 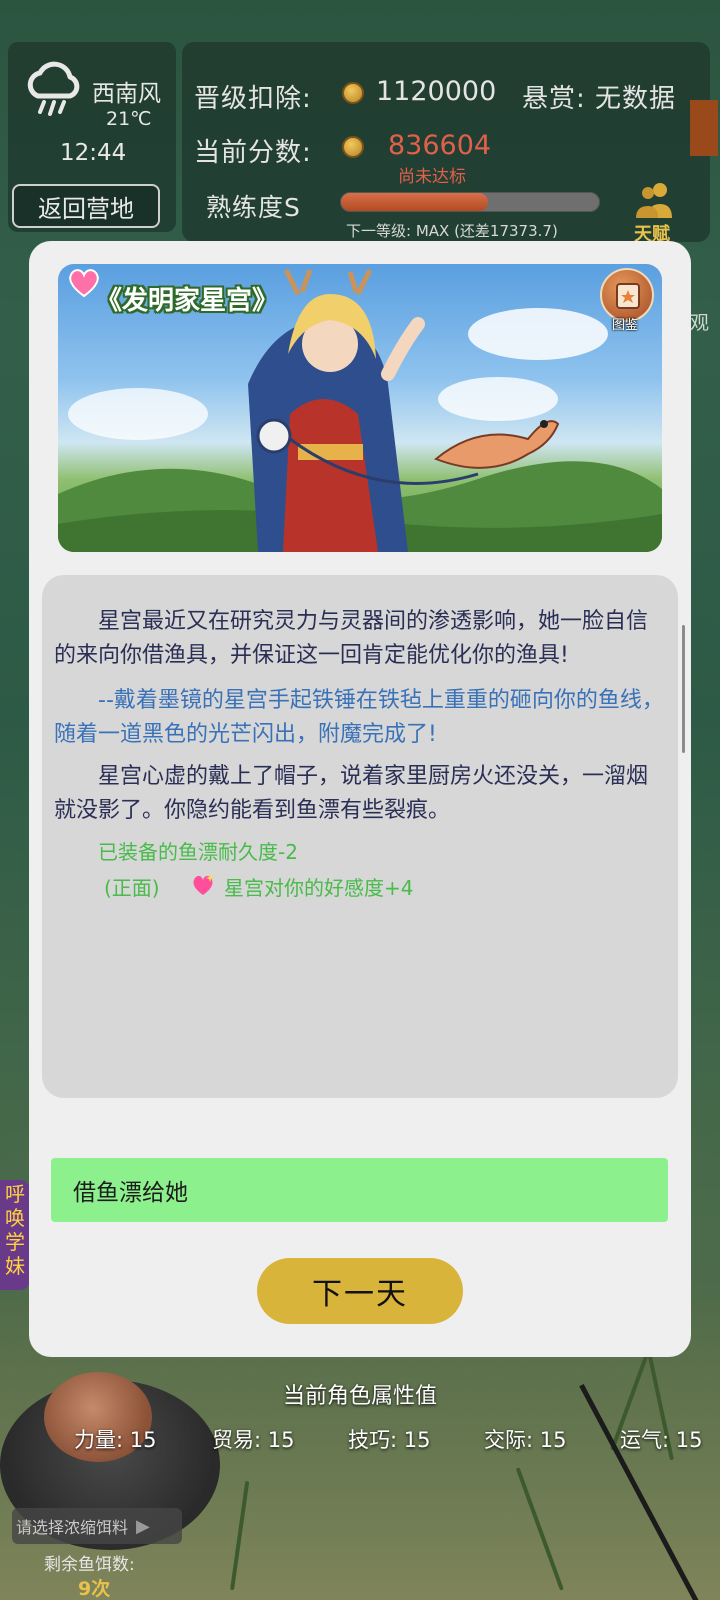 I want to click on promote-deduct-label: 晋级扣除:, so click(x=253, y=99).